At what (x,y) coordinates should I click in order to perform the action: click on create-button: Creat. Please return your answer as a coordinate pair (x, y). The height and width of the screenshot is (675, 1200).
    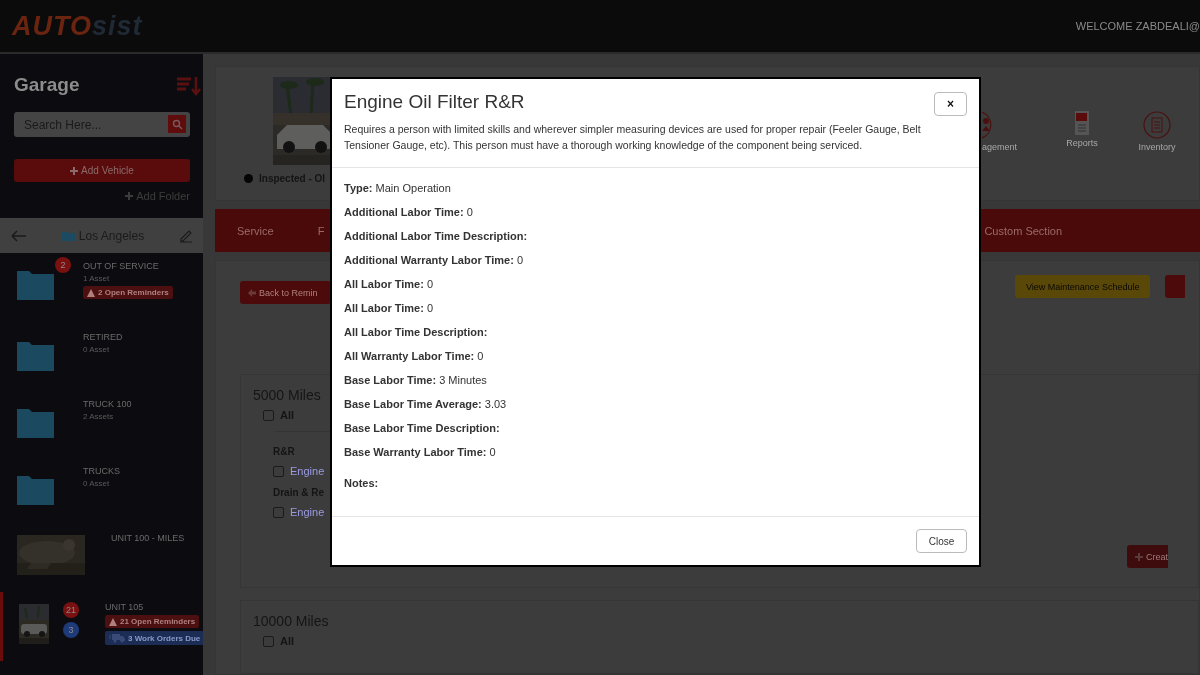
    Looking at the image, I should click on (1147, 556).